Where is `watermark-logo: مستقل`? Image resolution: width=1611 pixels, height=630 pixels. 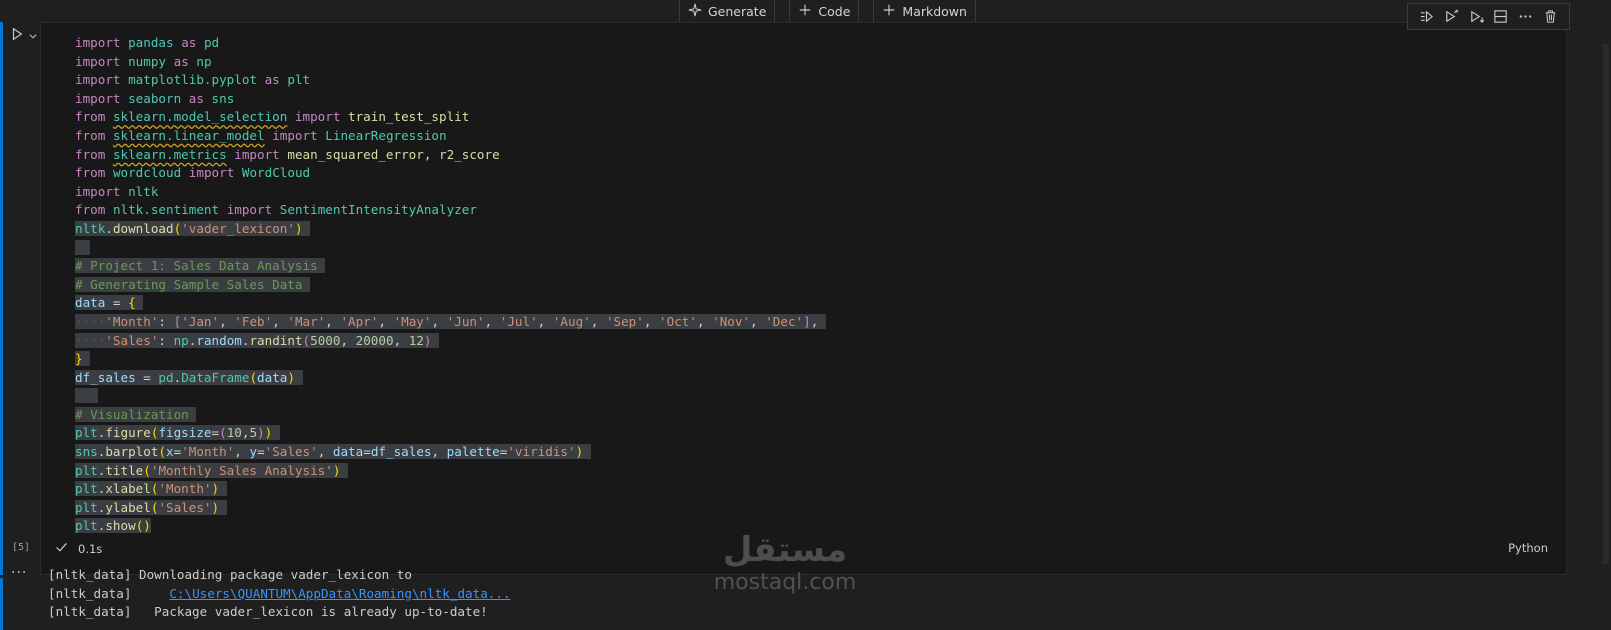
watermark-logo: مستقل is located at coordinates (785, 550).